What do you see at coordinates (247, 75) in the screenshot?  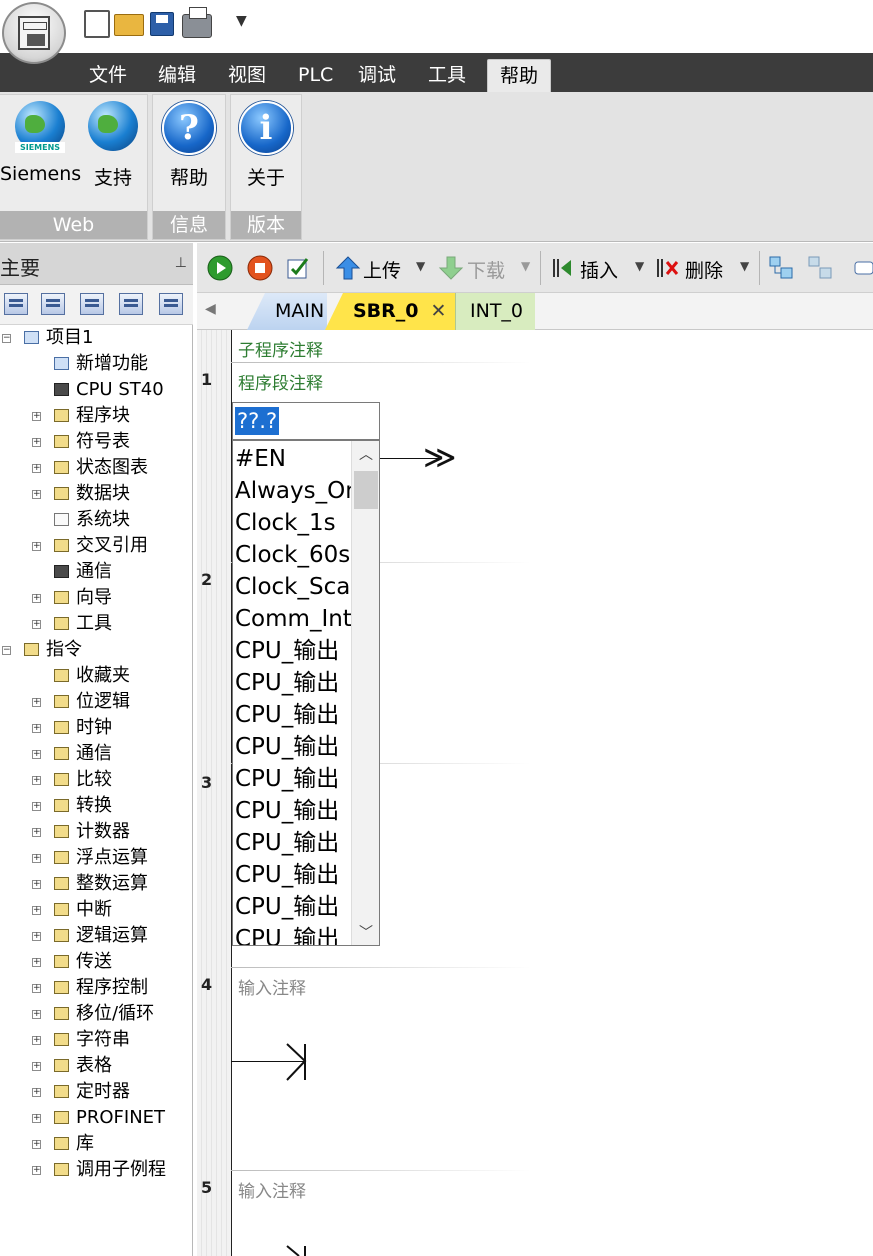 I see `menu-tab-view: 视图` at bounding box center [247, 75].